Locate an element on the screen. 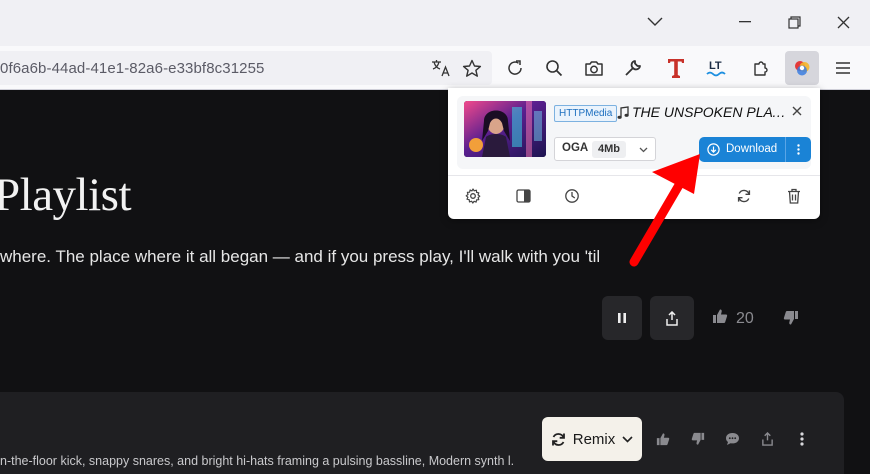 Image resolution: width=870 pixels, height=474 pixels. like-group: 20 is located at coordinates (733, 318).